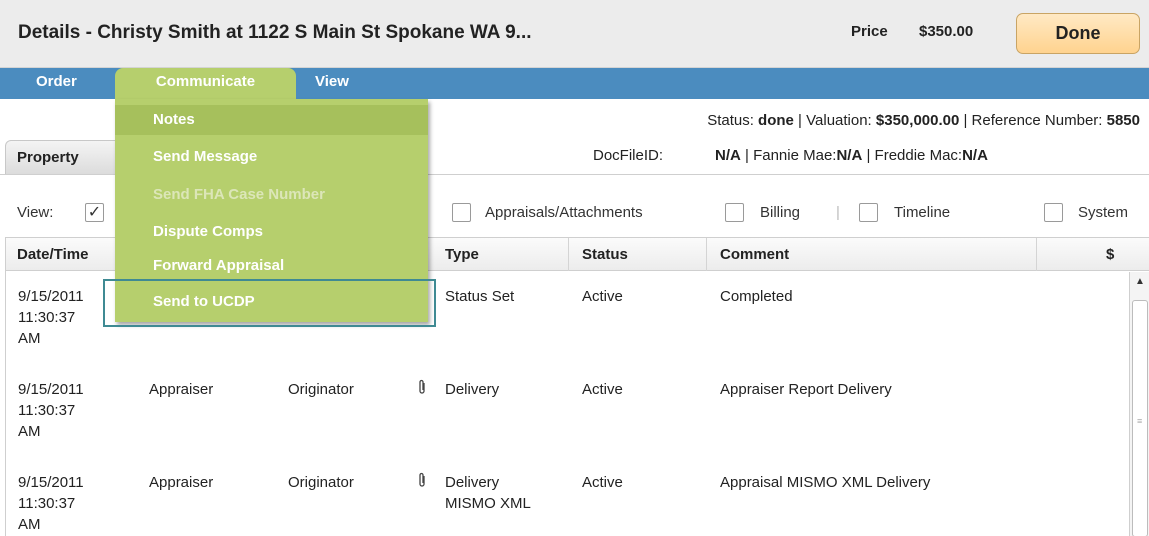 This screenshot has width=1149, height=536. I want to click on billing-filter-label: Billing, so click(780, 212).